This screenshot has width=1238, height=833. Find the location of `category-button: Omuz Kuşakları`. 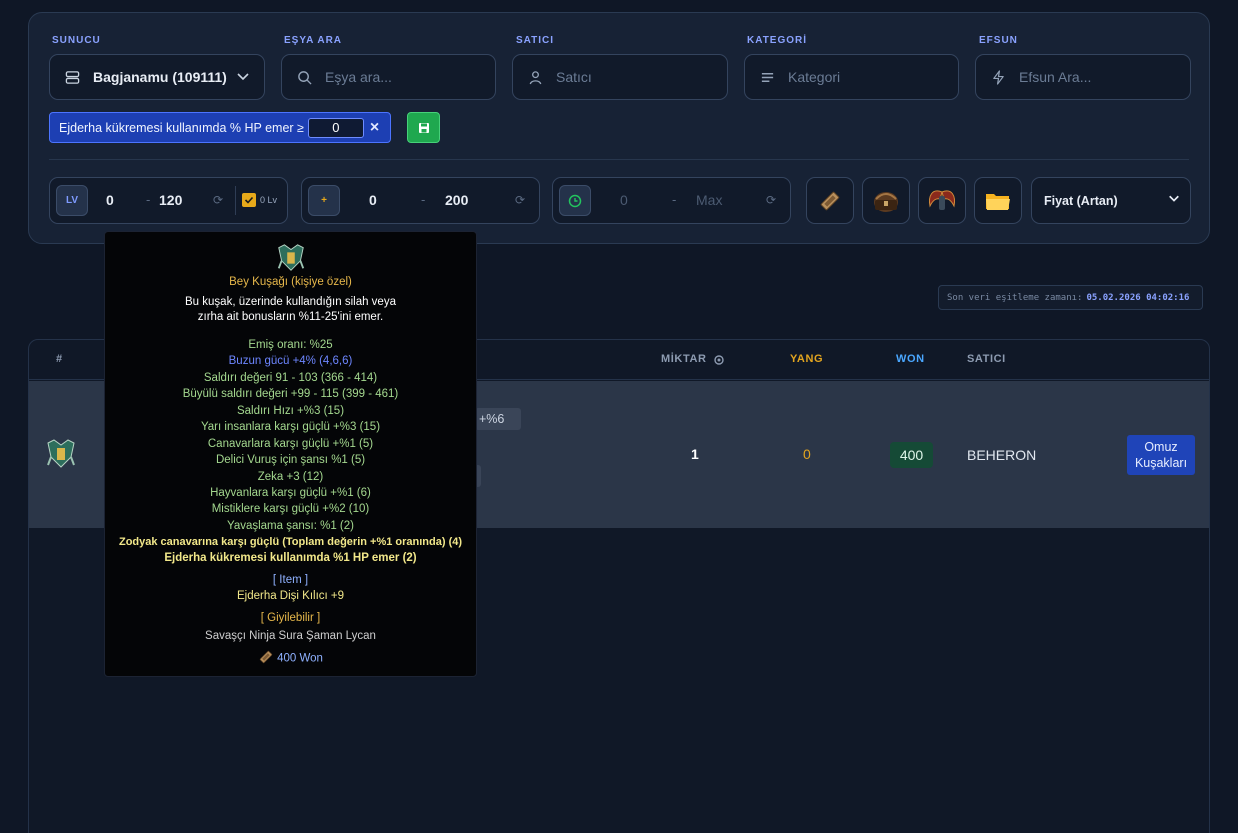

category-button: Omuz Kuşakları is located at coordinates (1161, 455).